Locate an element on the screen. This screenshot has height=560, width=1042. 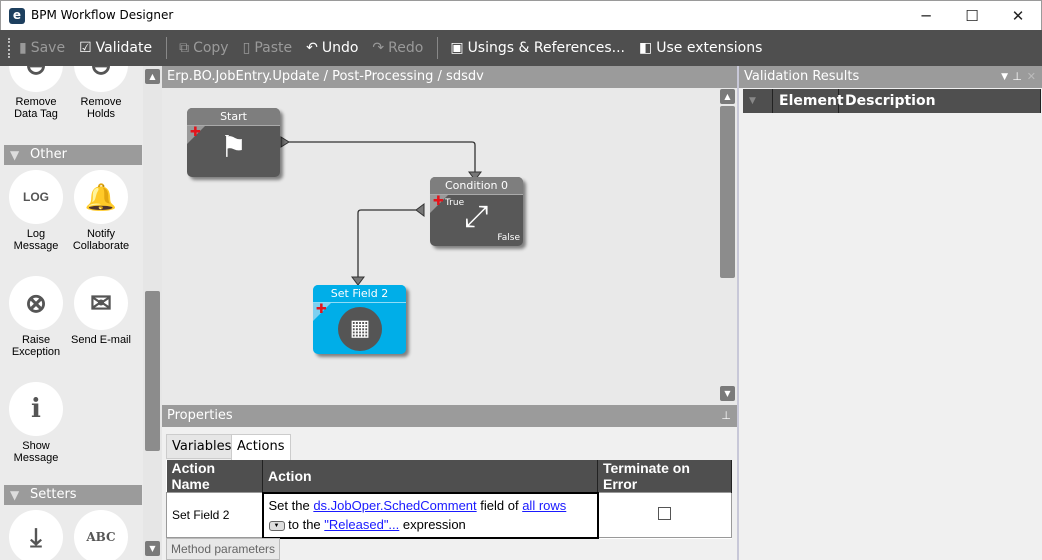
toolbar-grip is located at coordinates (9, 48).